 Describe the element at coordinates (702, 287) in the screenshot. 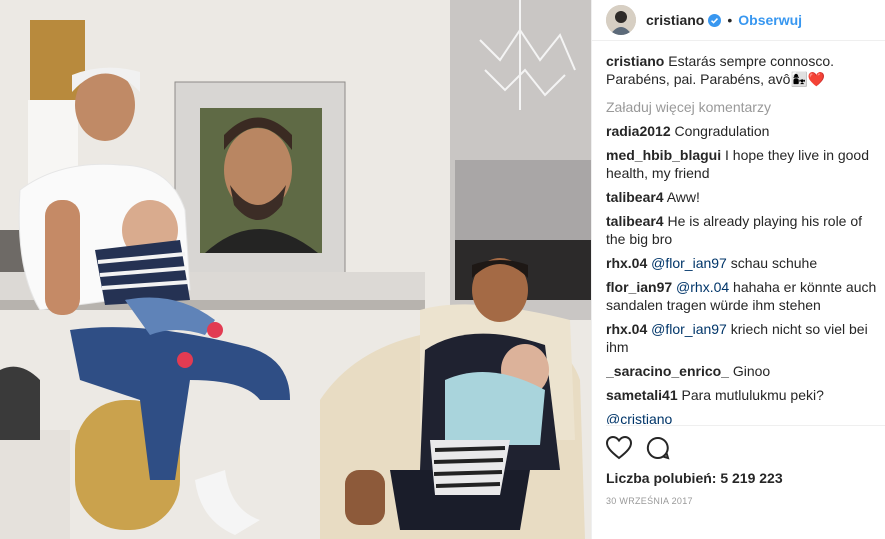

I see `comment-mention: @rhx.04` at that location.